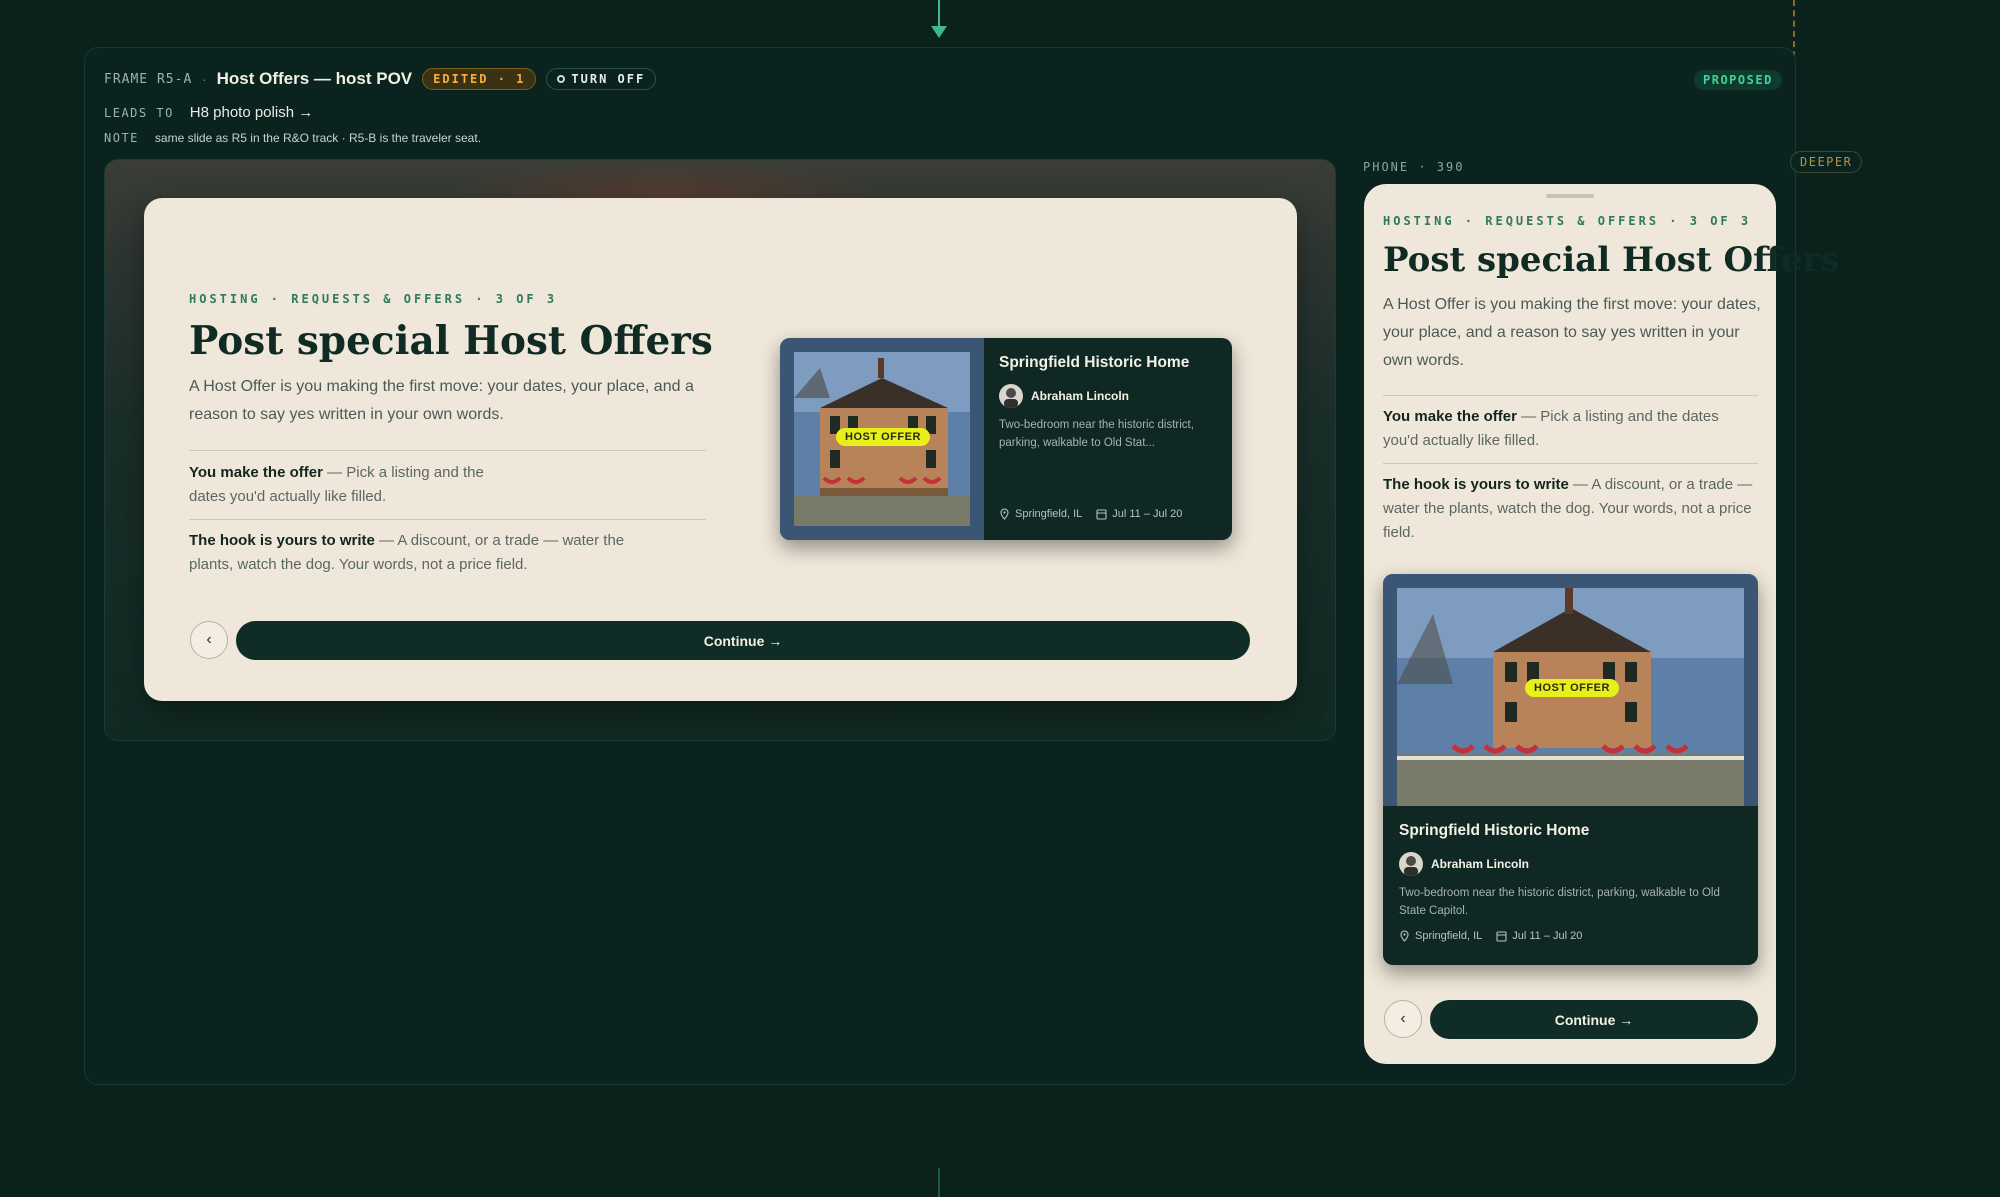  I want to click on continue-button: Continue →, so click(743, 640).